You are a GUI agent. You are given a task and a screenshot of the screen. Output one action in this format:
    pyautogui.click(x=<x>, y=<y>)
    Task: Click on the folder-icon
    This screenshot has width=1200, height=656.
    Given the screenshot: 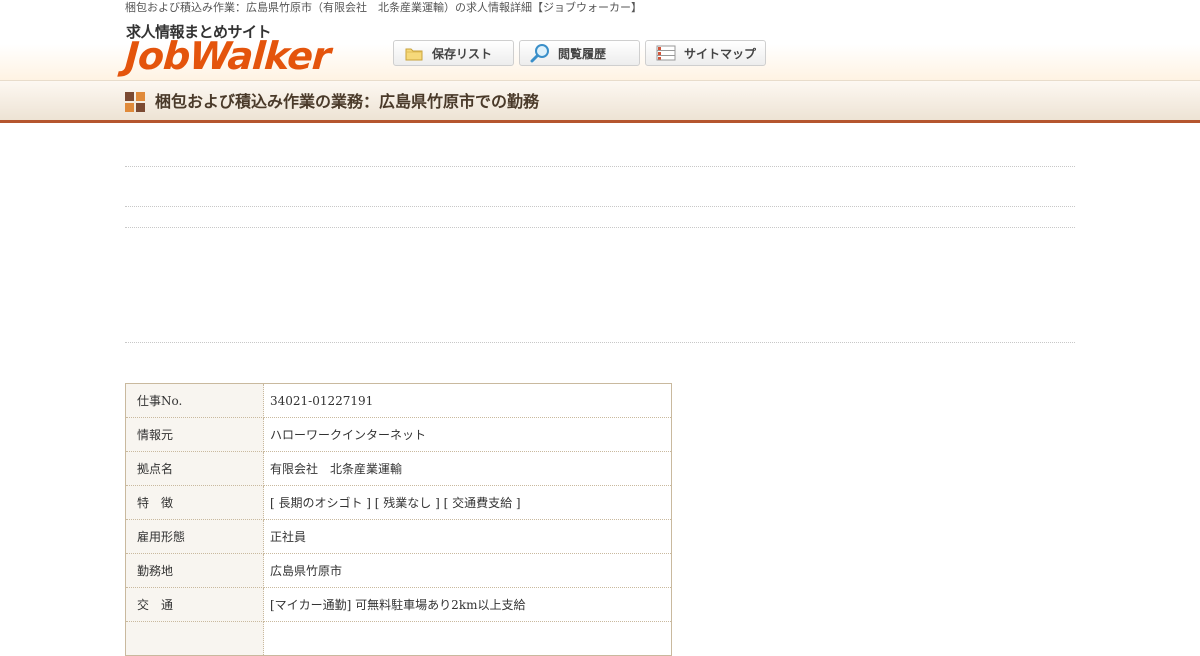 What is the action you would take?
    pyautogui.click(x=414, y=53)
    